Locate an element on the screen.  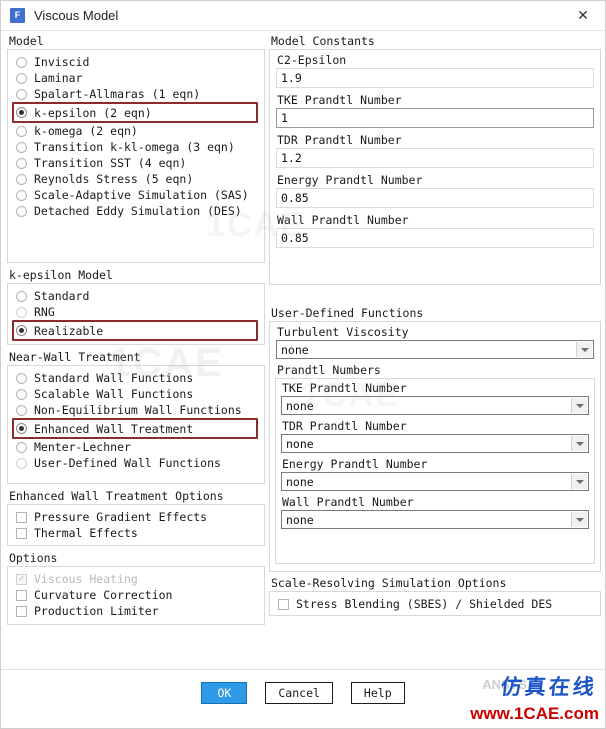
radio-standard: Standard is located at coordinates (136, 296).